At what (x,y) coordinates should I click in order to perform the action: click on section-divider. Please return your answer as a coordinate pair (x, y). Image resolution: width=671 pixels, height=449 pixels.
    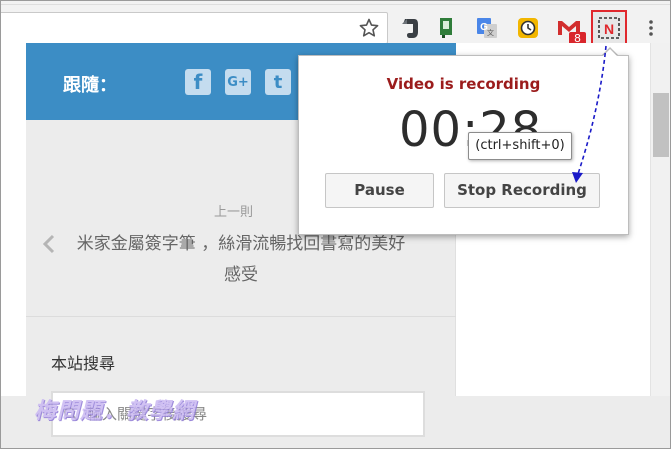
    Looking at the image, I should click on (241, 316).